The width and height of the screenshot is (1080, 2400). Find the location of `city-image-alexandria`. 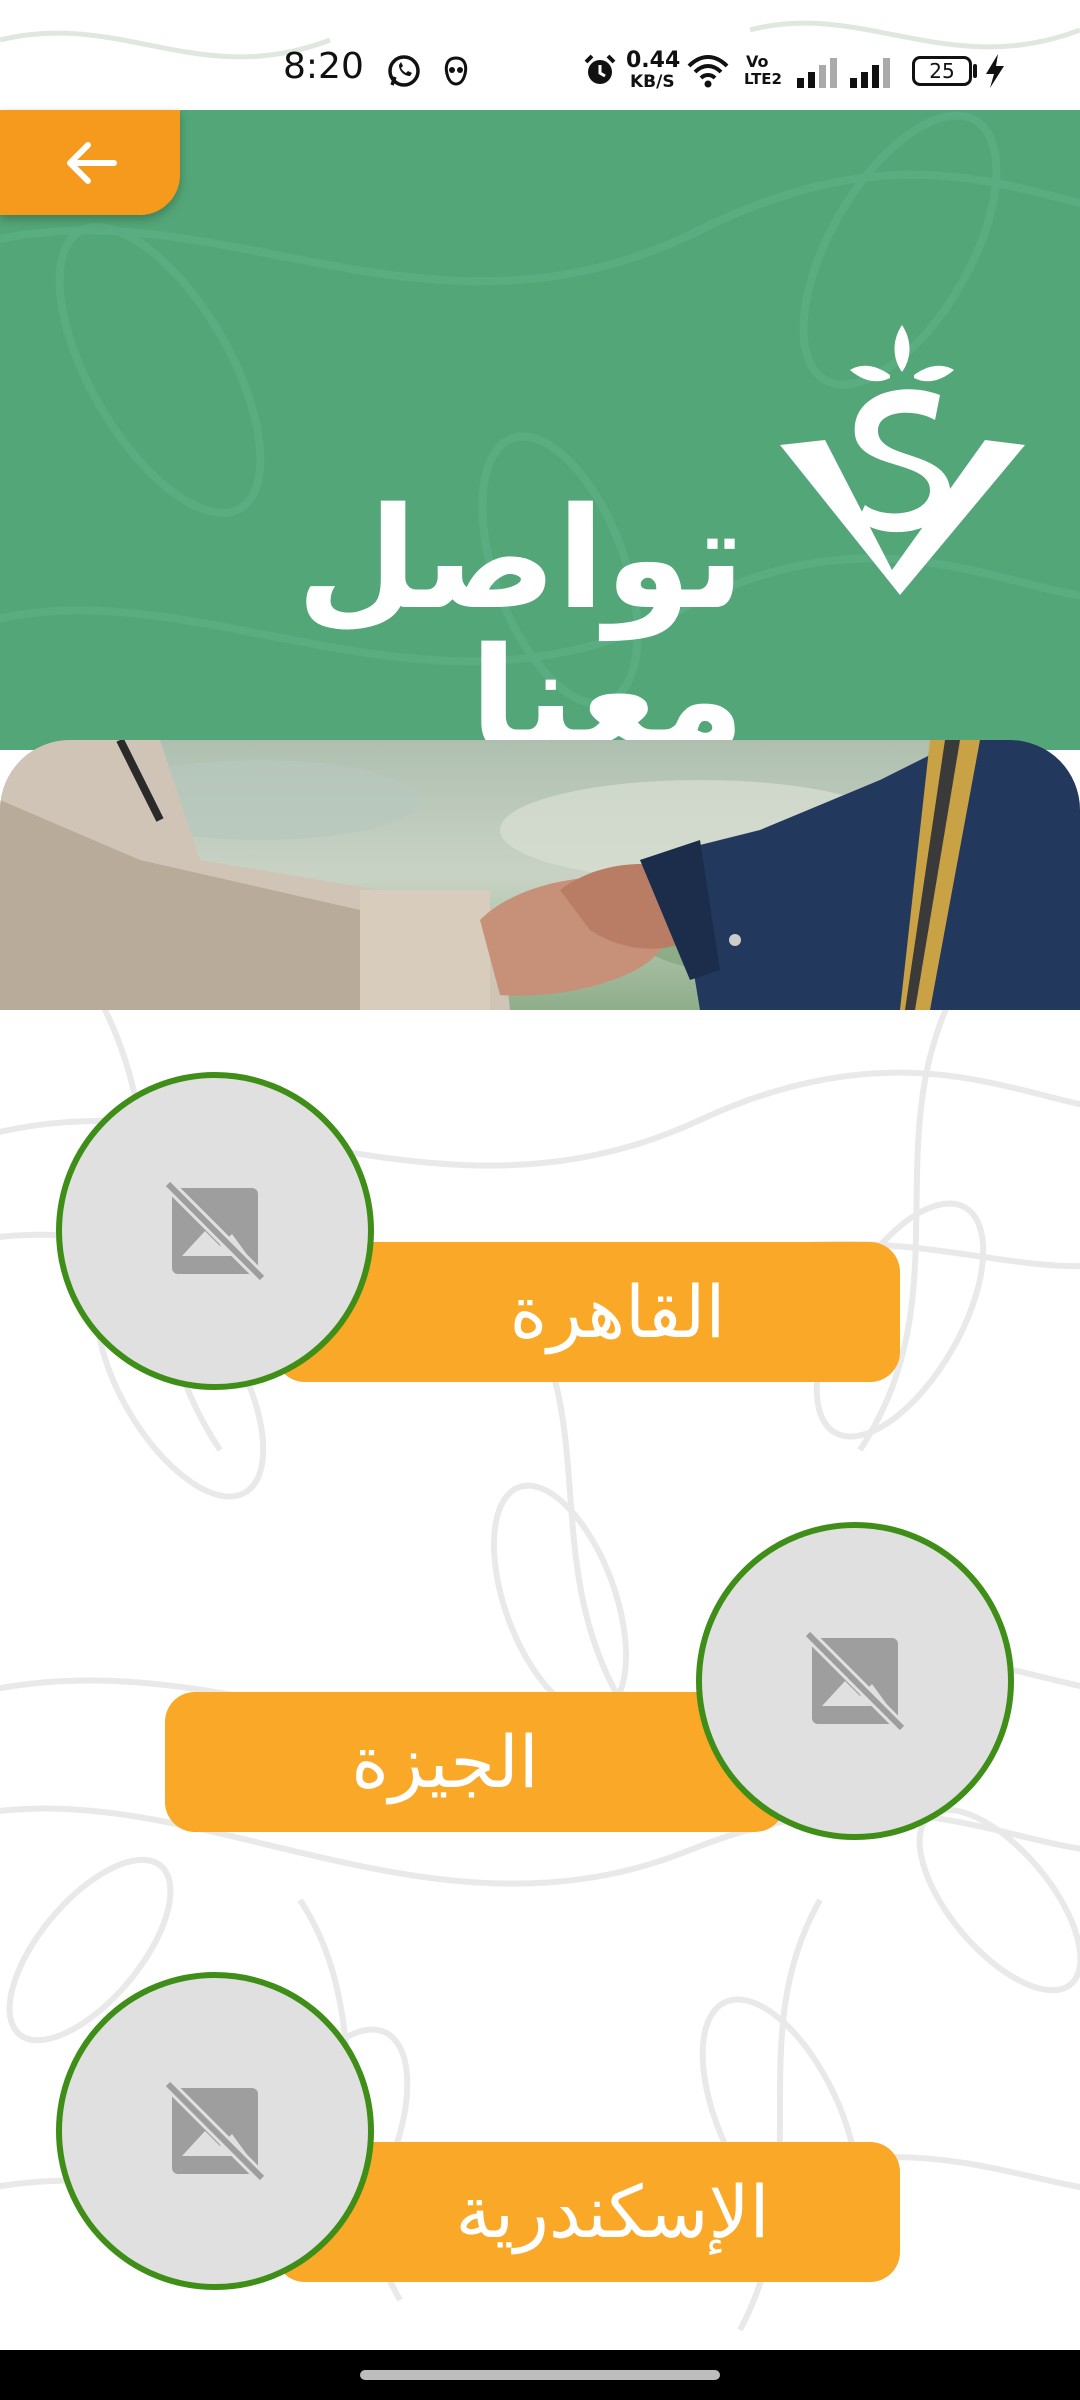

city-image-alexandria is located at coordinates (215, 2131).